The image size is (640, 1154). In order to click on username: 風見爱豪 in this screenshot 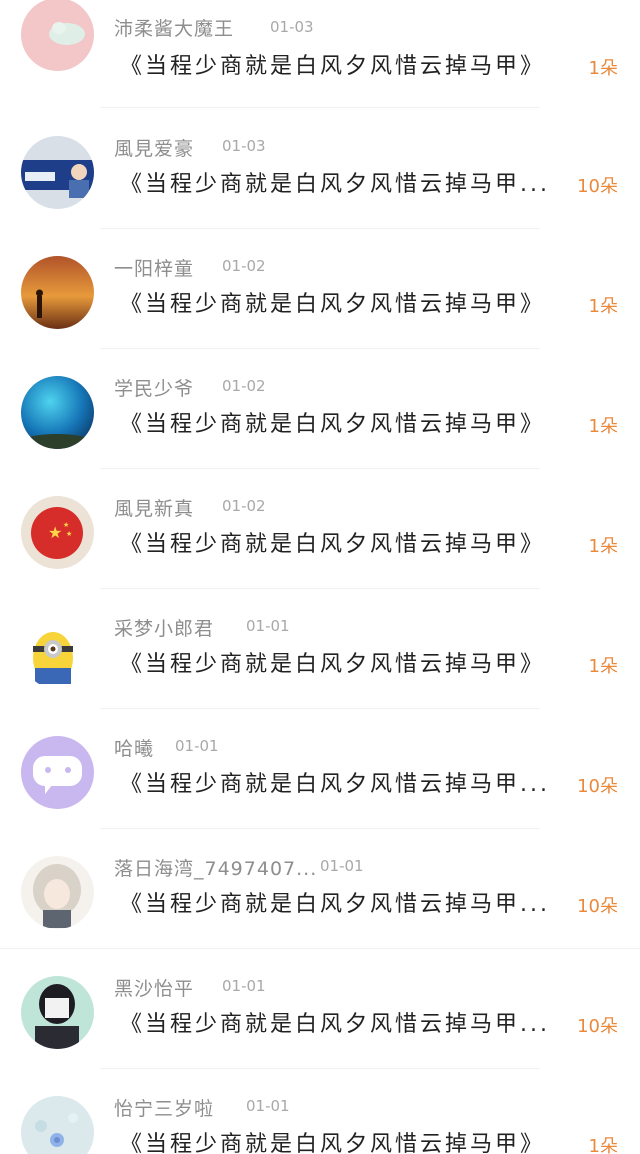, I will do `click(154, 147)`.